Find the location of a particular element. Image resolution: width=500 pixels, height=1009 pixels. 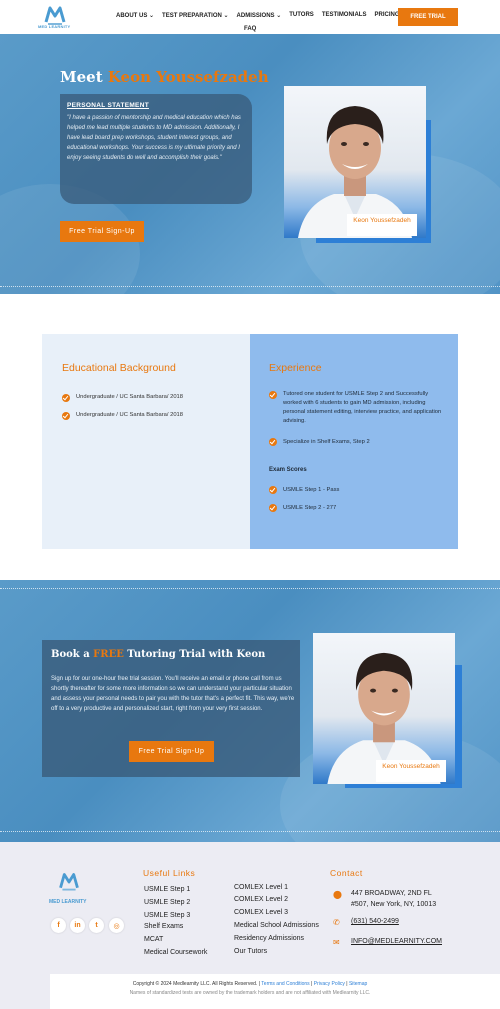

sitemap-link: Sitemap is located at coordinates (358, 984).